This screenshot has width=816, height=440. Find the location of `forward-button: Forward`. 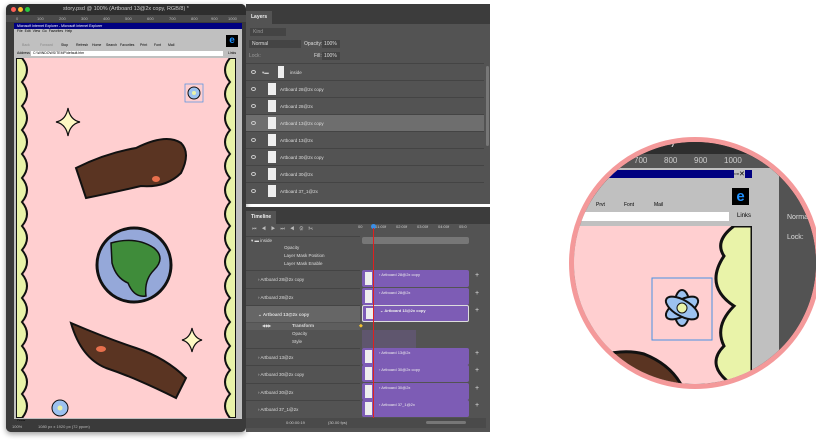

forward-button: Forward is located at coordinates (46, 45).